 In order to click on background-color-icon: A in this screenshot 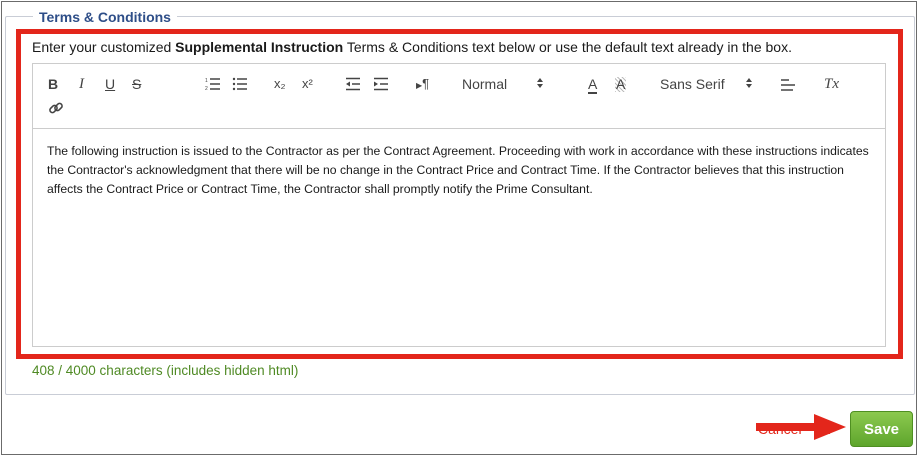, I will do `click(621, 84)`.